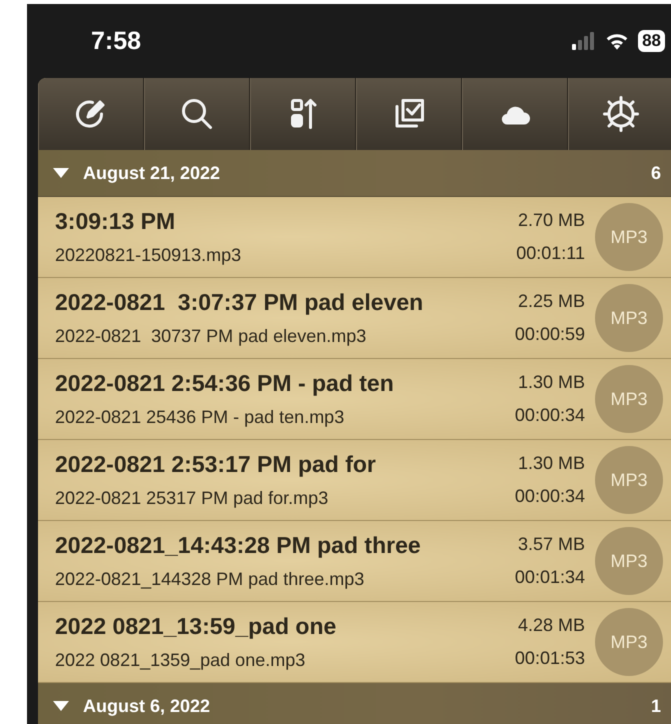 The image size is (671, 724). What do you see at coordinates (211, 336) in the screenshot?
I see `recording-filename: 2022-0821 30737 PM pad eleven.mp3` at bounding box center [211, 336].